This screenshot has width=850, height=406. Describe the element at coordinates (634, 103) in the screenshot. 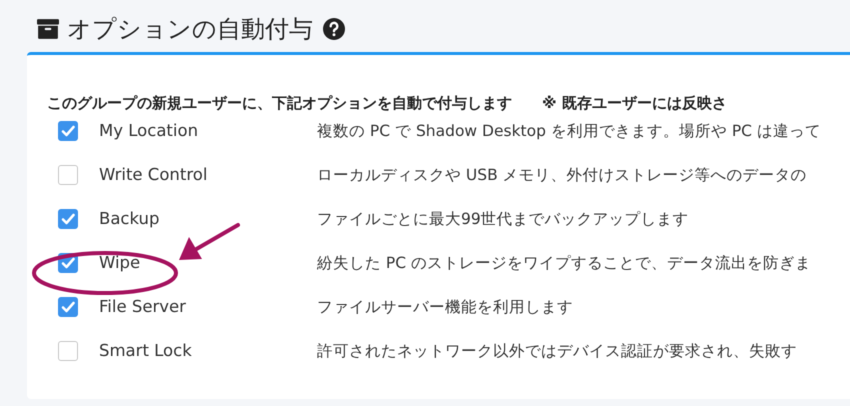

I see `note-text: ※ 既存ユーザーには反映さ` at that location.